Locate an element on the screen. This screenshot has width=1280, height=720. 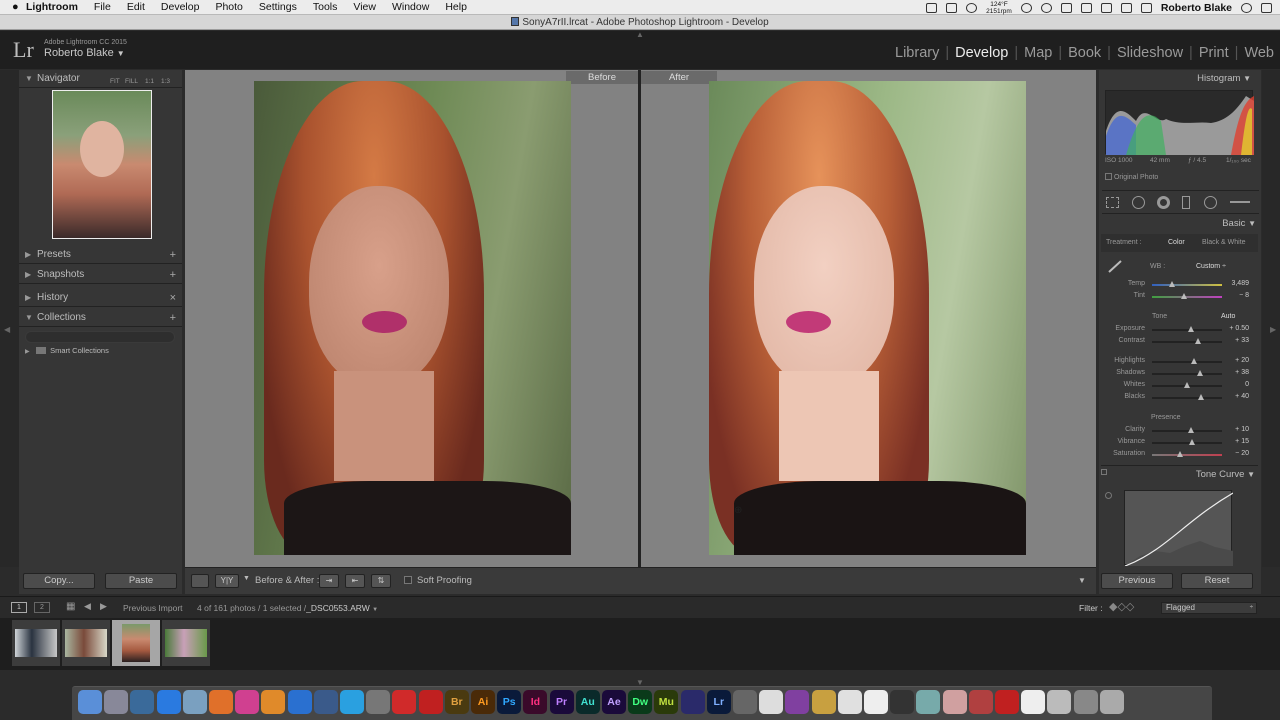
slider-value: + 20 is located at coordinates (1236, 360).